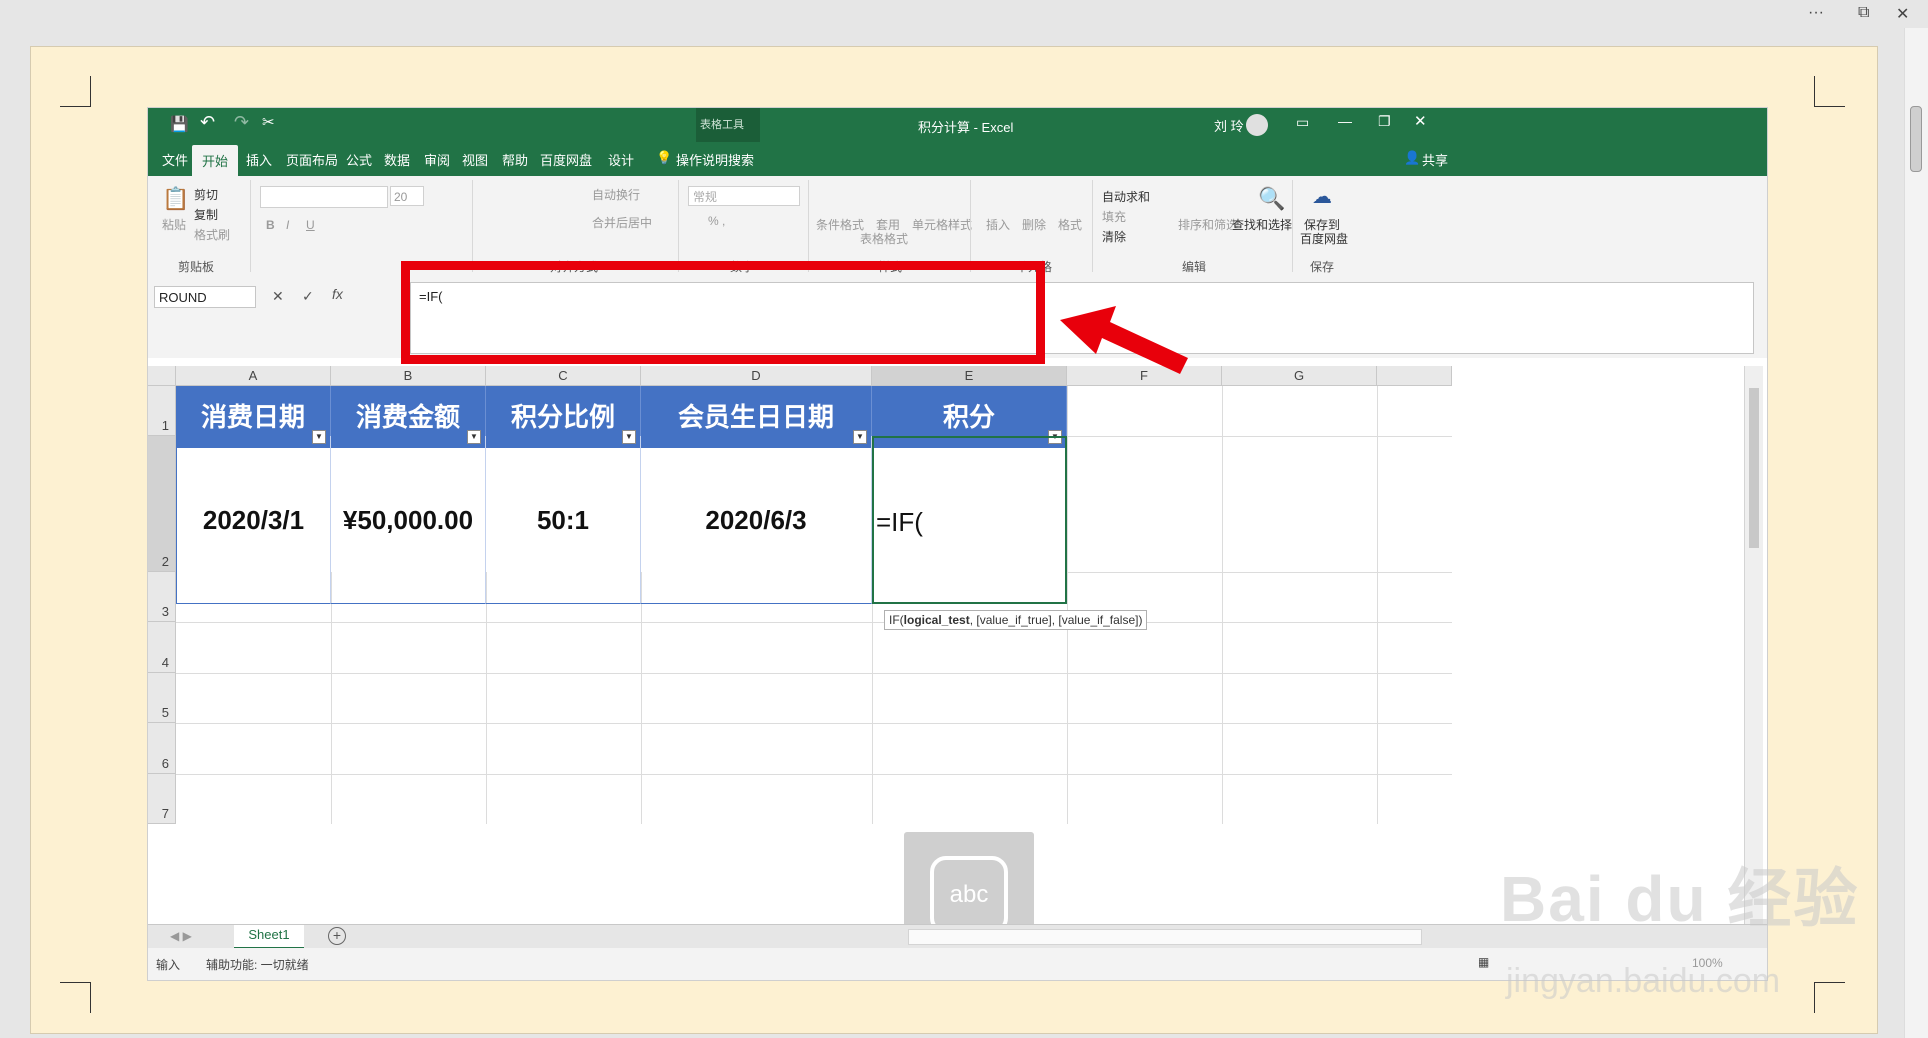 The height and width of the screenshot is (1038, 1928). I want to click on cut-icon: ✂, so click(268, 122).